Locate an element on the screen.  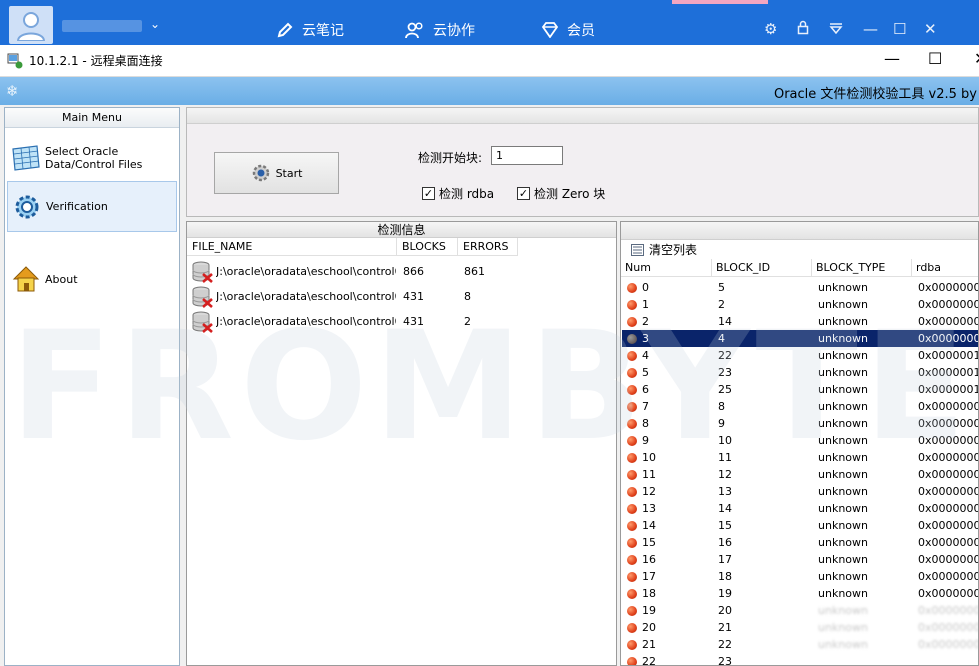
table-row: 20 21 unknown 0x00000000 is located at coordinates (800, 627).